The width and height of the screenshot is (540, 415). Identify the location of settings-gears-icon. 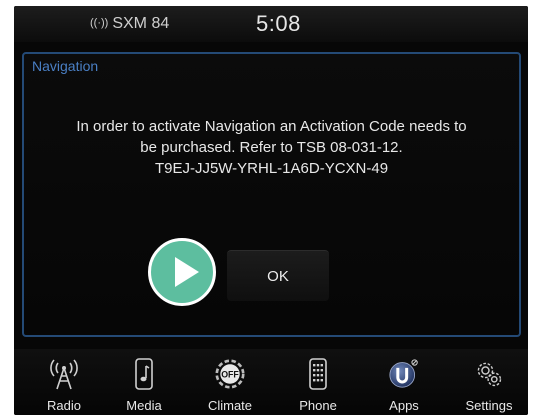
(489, 374).